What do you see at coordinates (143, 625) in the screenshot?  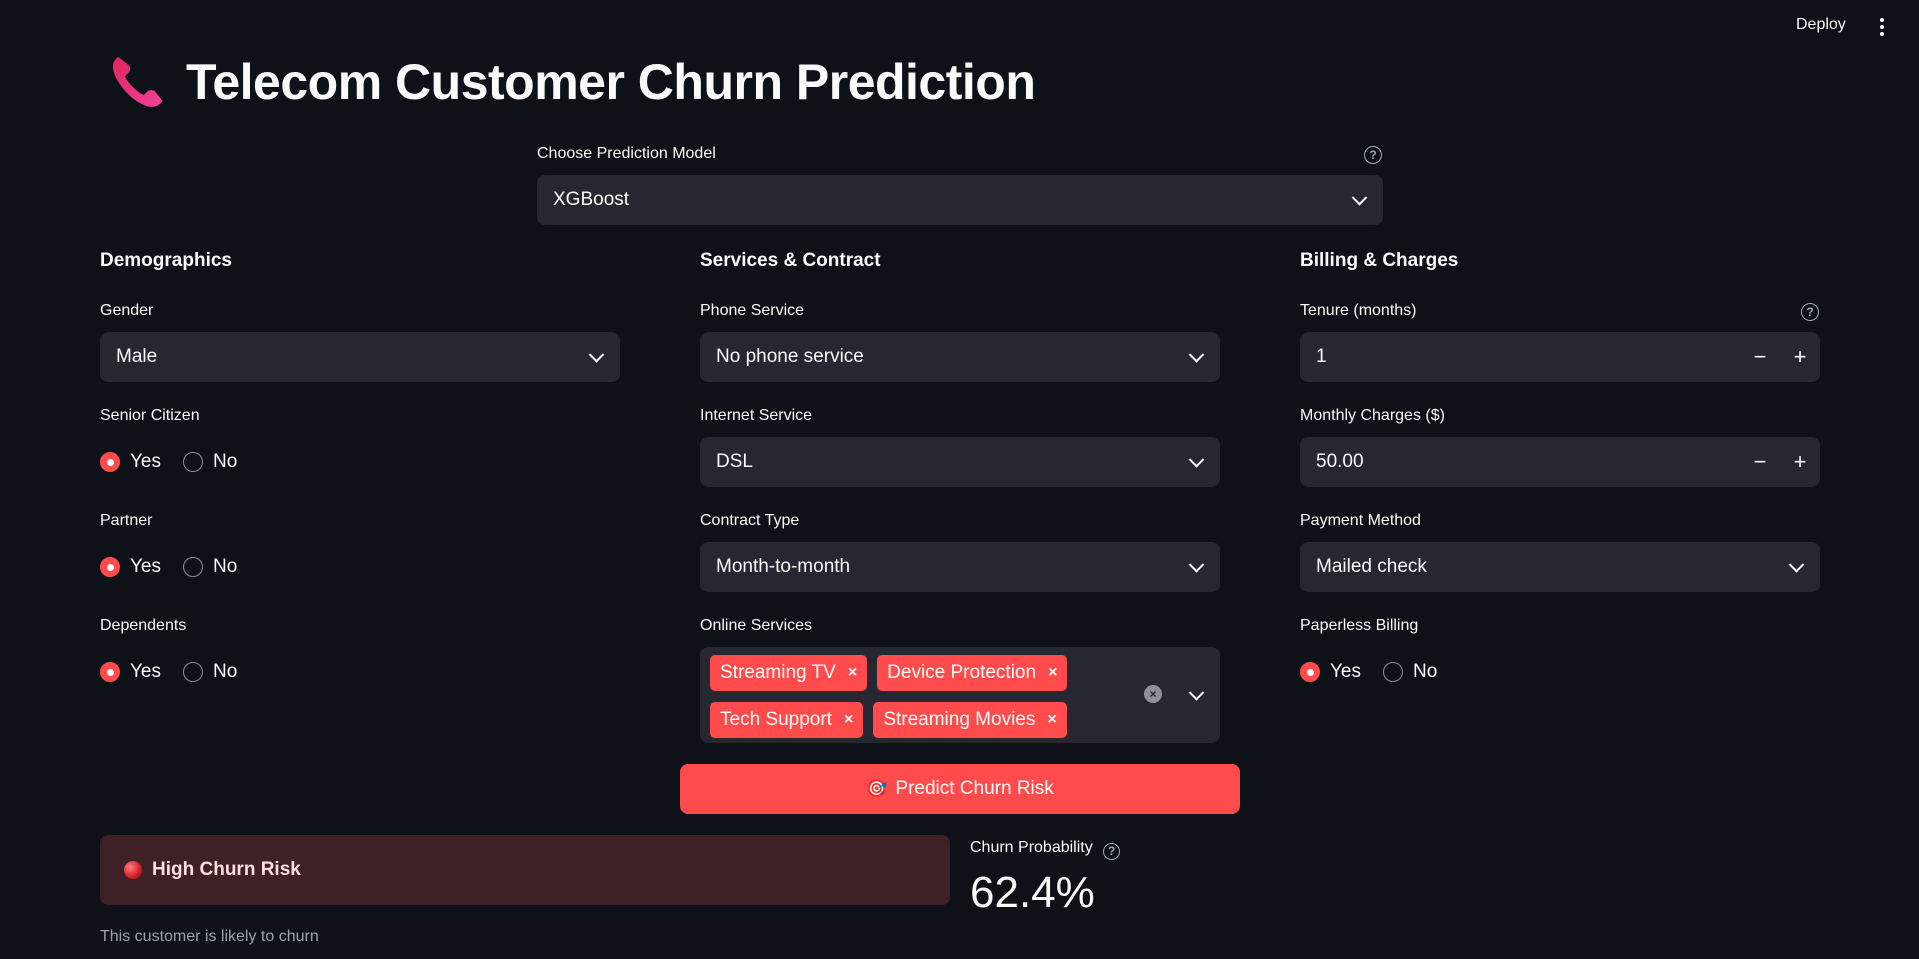 I see `dependents-label: Dependents` at bounding box center [143, 625].